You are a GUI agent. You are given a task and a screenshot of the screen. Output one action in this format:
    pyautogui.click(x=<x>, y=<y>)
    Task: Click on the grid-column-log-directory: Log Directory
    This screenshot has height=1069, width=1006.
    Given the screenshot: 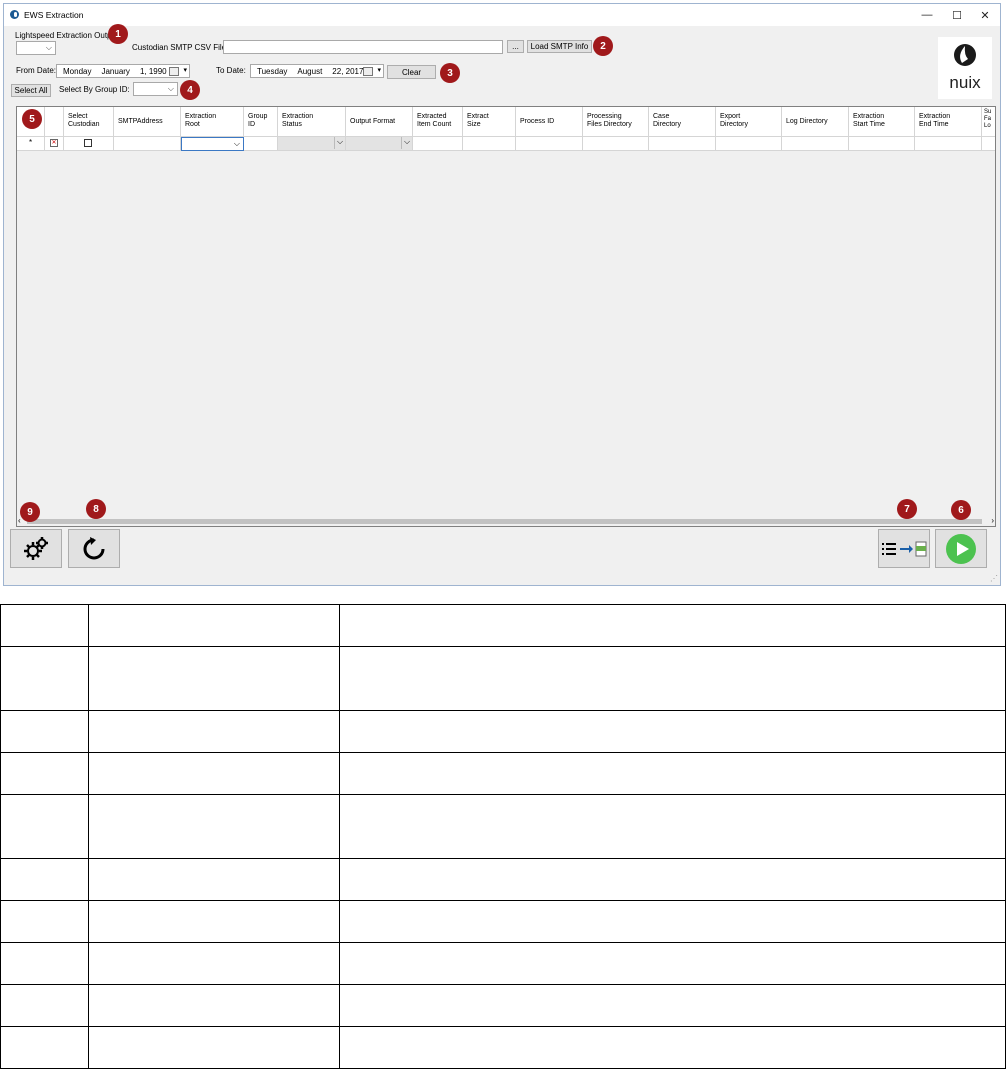 What is the action you would take?
    pyautogui.click(x=815, y=122)
    